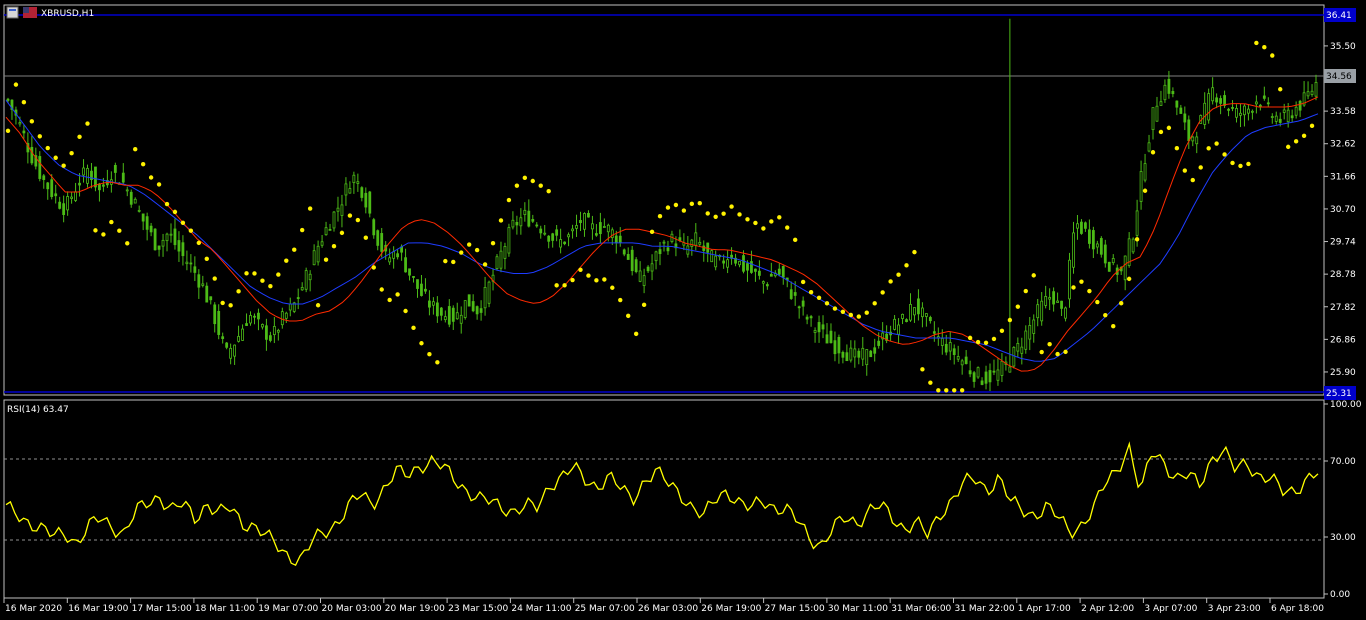 The height and width of the screenshot is (620, 1366). Describe the element at coordinates (1170, 609) in the screenshot. I see `time-tick-label: 3 Apr 07:00` at that location.